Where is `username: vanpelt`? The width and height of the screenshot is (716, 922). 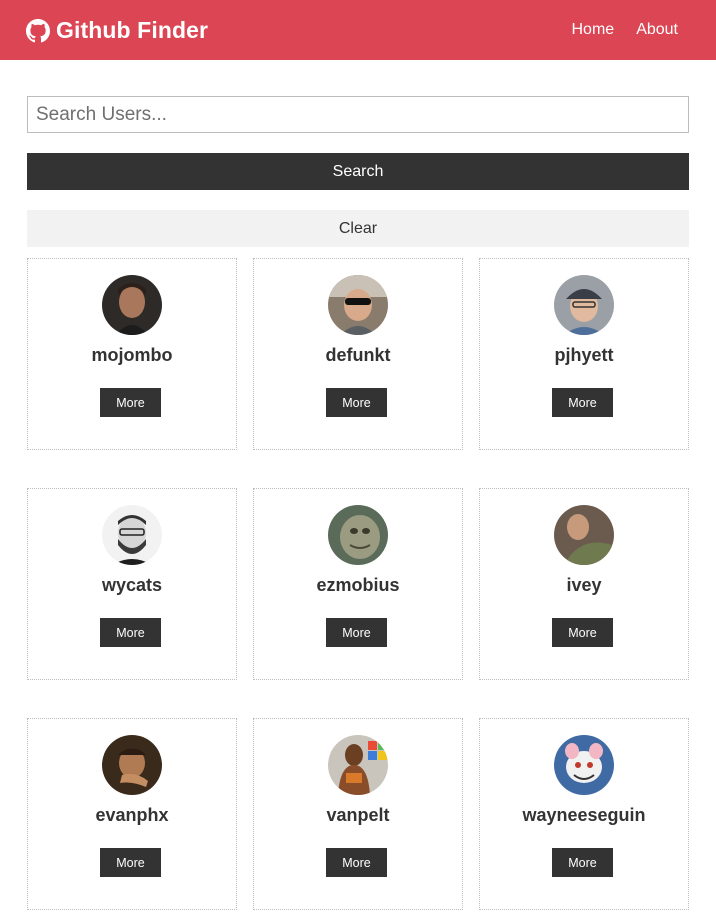
username: vanpelt is located at coordinates (358, 815).